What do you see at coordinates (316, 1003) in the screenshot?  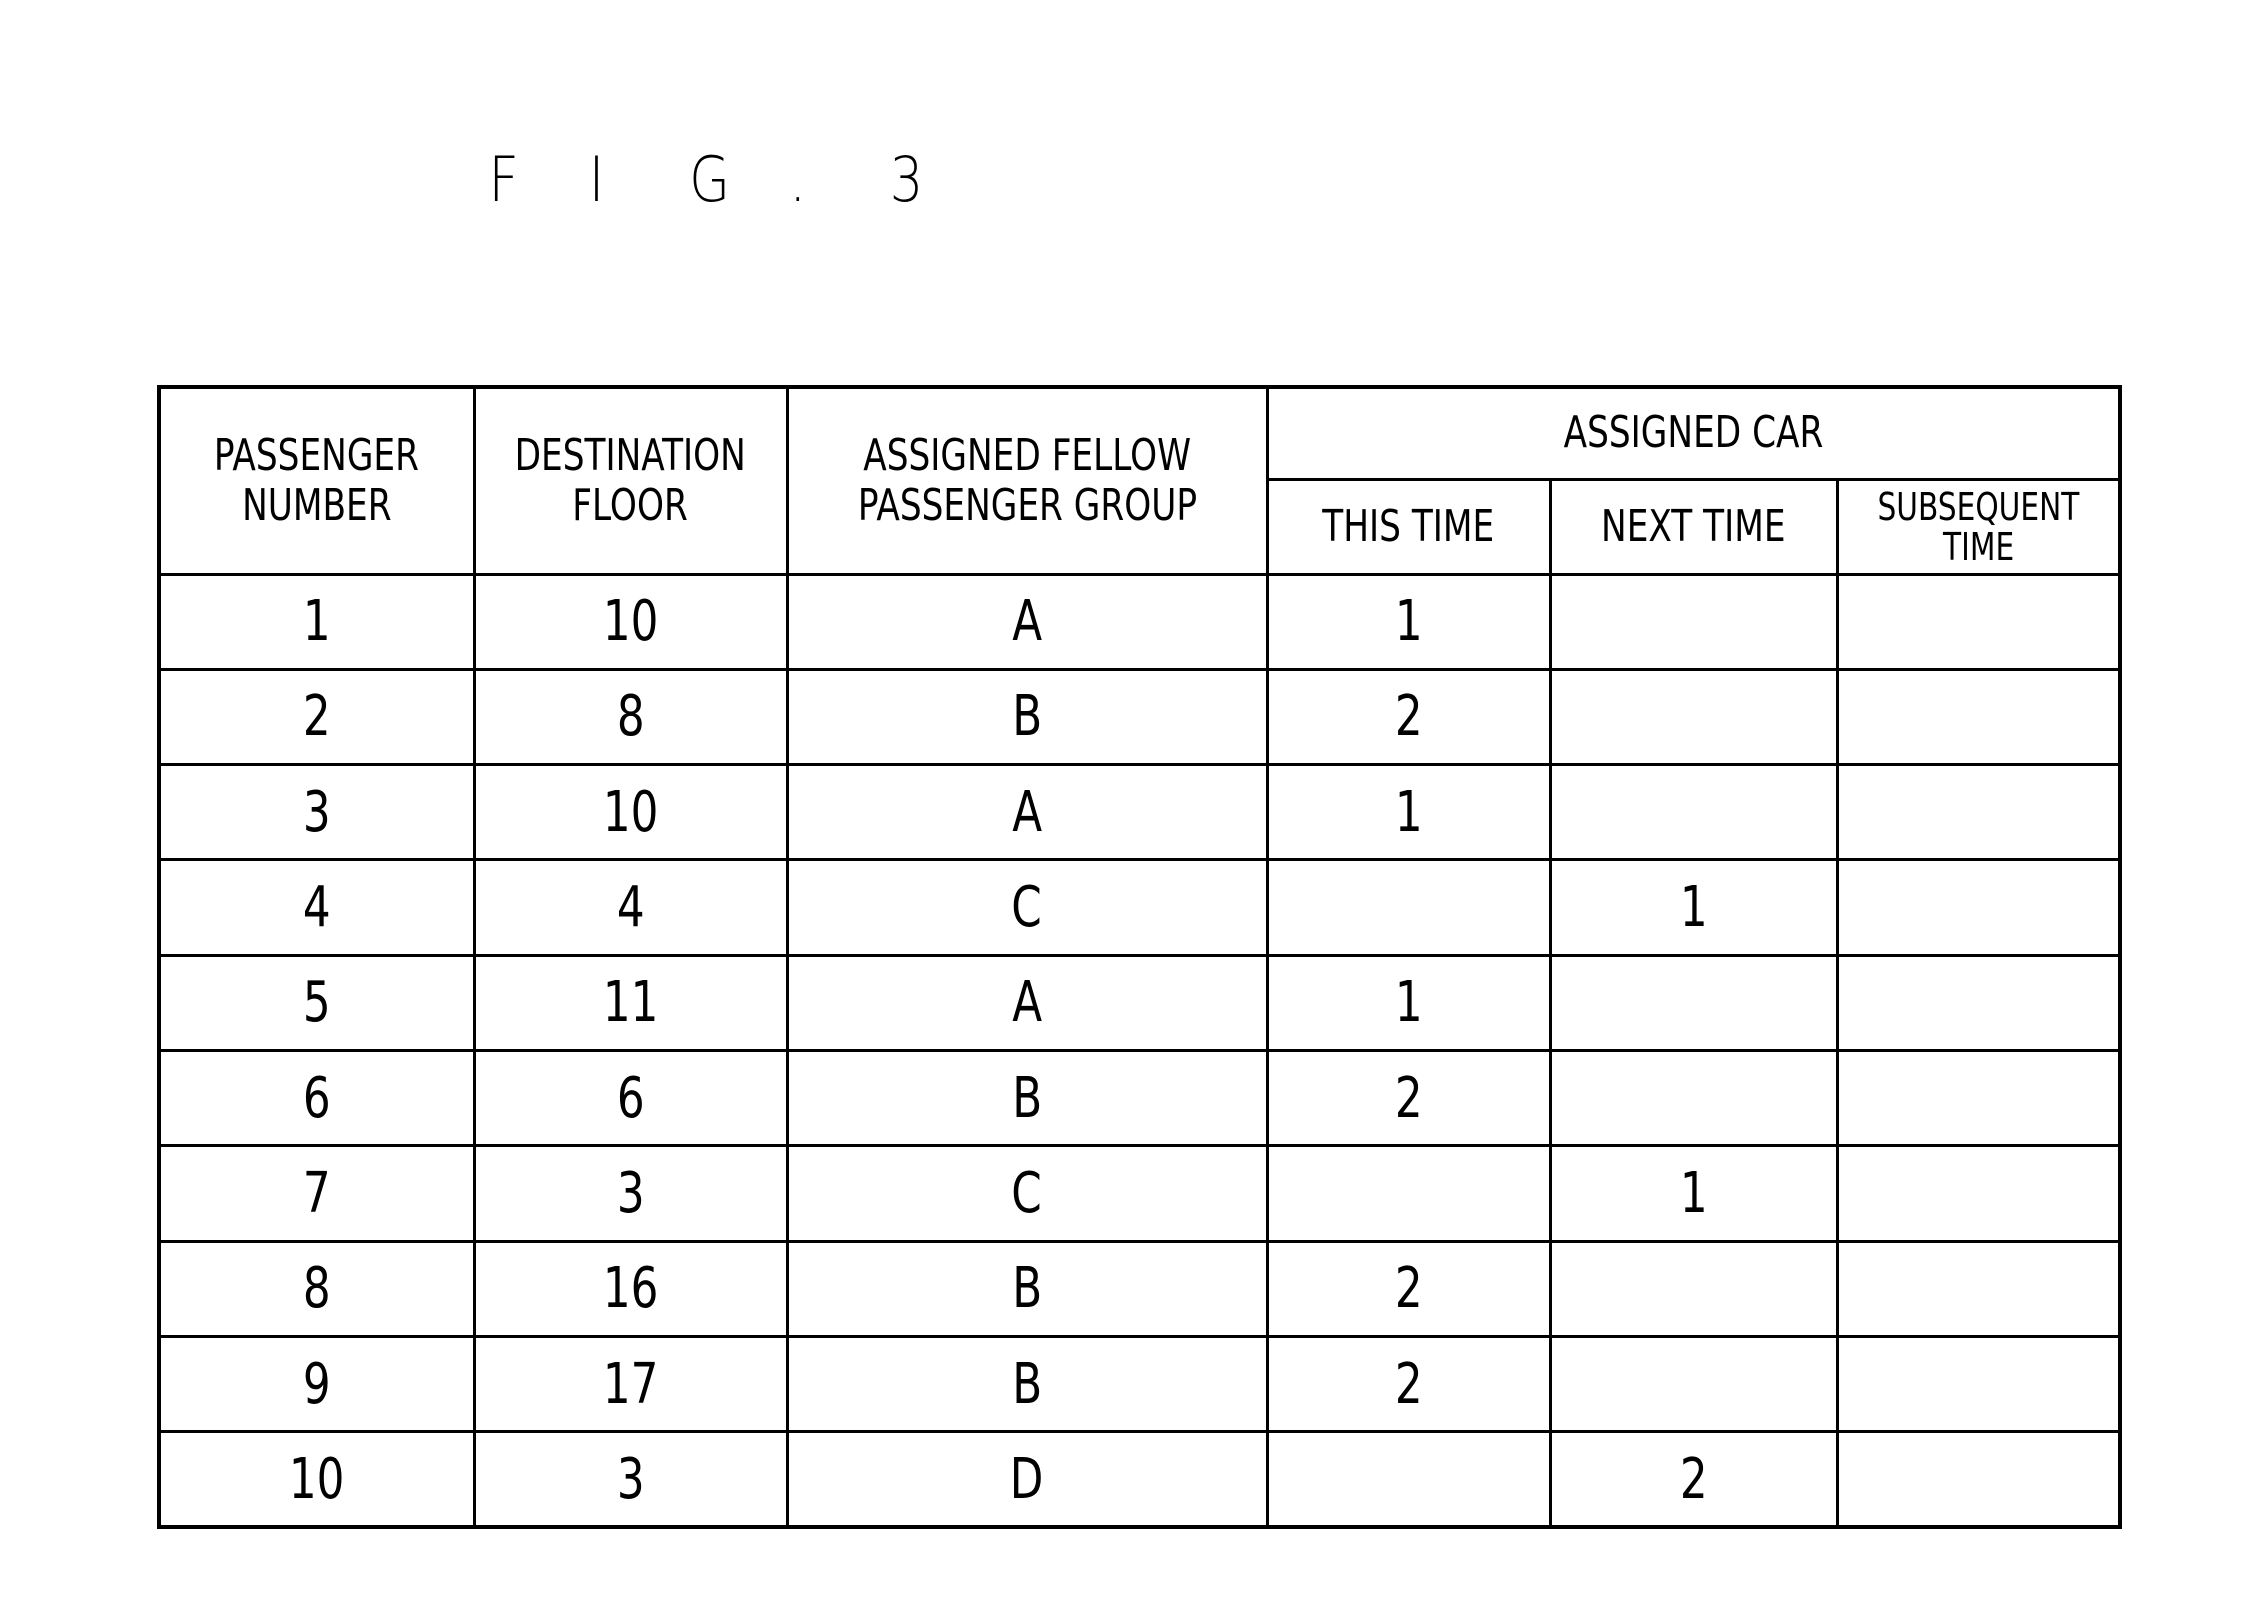 I see `cell-value: 5` at bounding box center [316, 1003].